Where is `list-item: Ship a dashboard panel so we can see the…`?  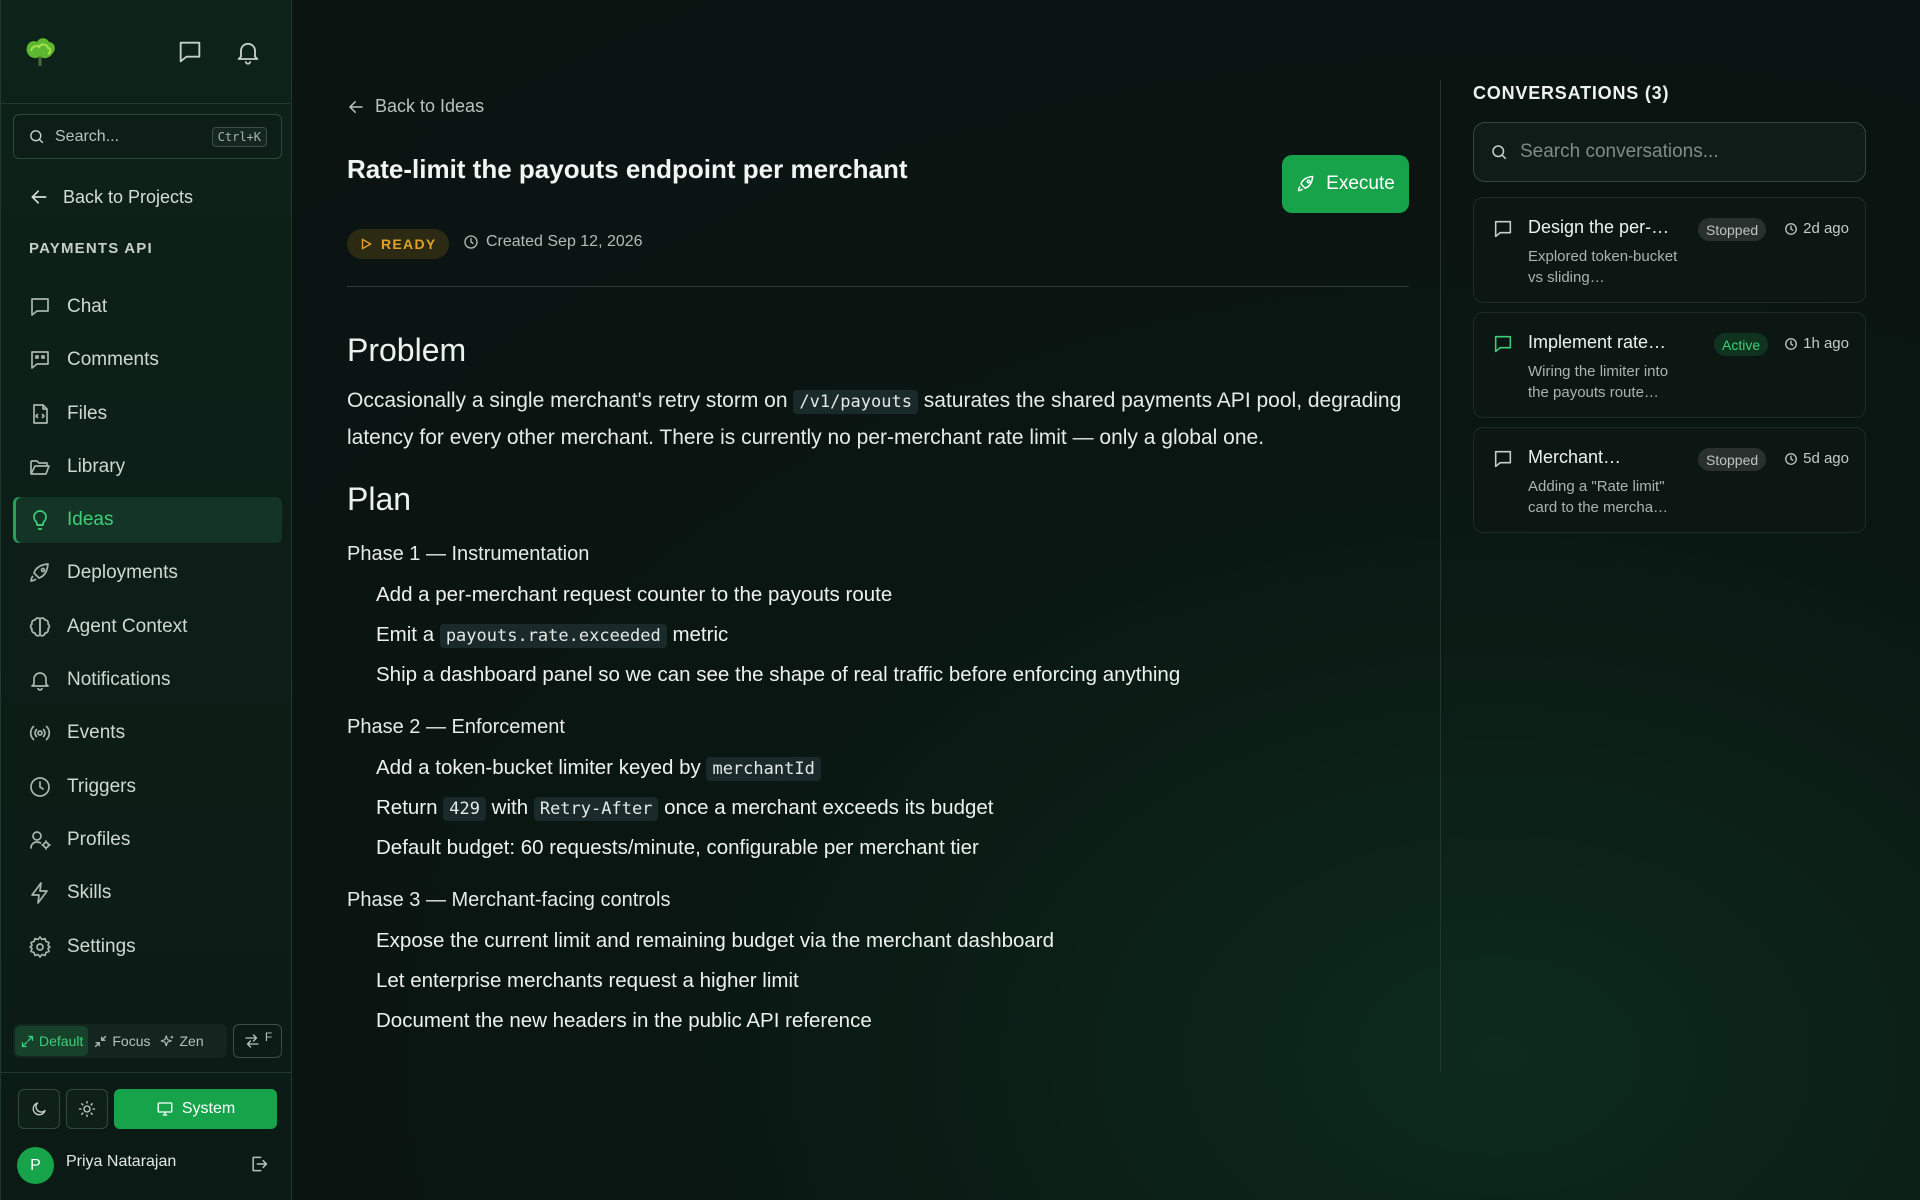 list-item: Ship a dashboard panel so we can see the… is located at coordinates (778, 674).